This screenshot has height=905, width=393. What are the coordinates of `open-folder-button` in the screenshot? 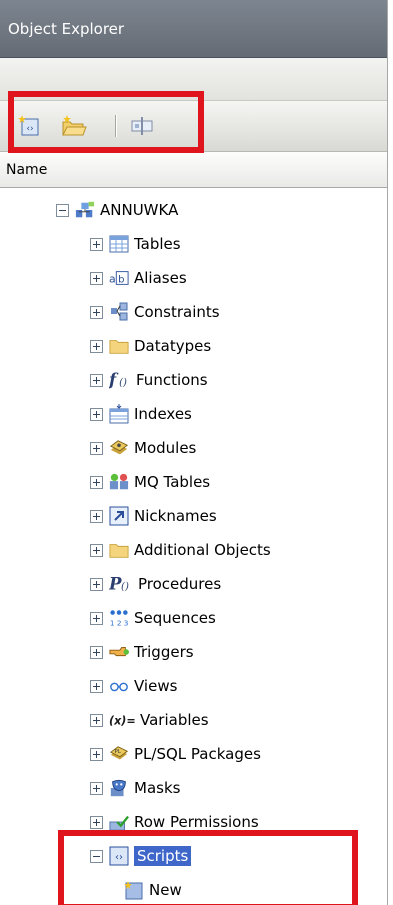 It's located at (74, 126).